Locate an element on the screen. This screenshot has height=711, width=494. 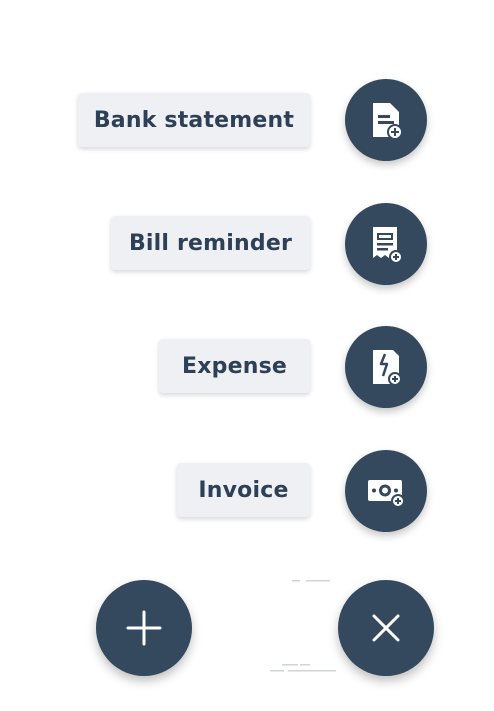
bank-statement-button is located at coordinates (386, 120).